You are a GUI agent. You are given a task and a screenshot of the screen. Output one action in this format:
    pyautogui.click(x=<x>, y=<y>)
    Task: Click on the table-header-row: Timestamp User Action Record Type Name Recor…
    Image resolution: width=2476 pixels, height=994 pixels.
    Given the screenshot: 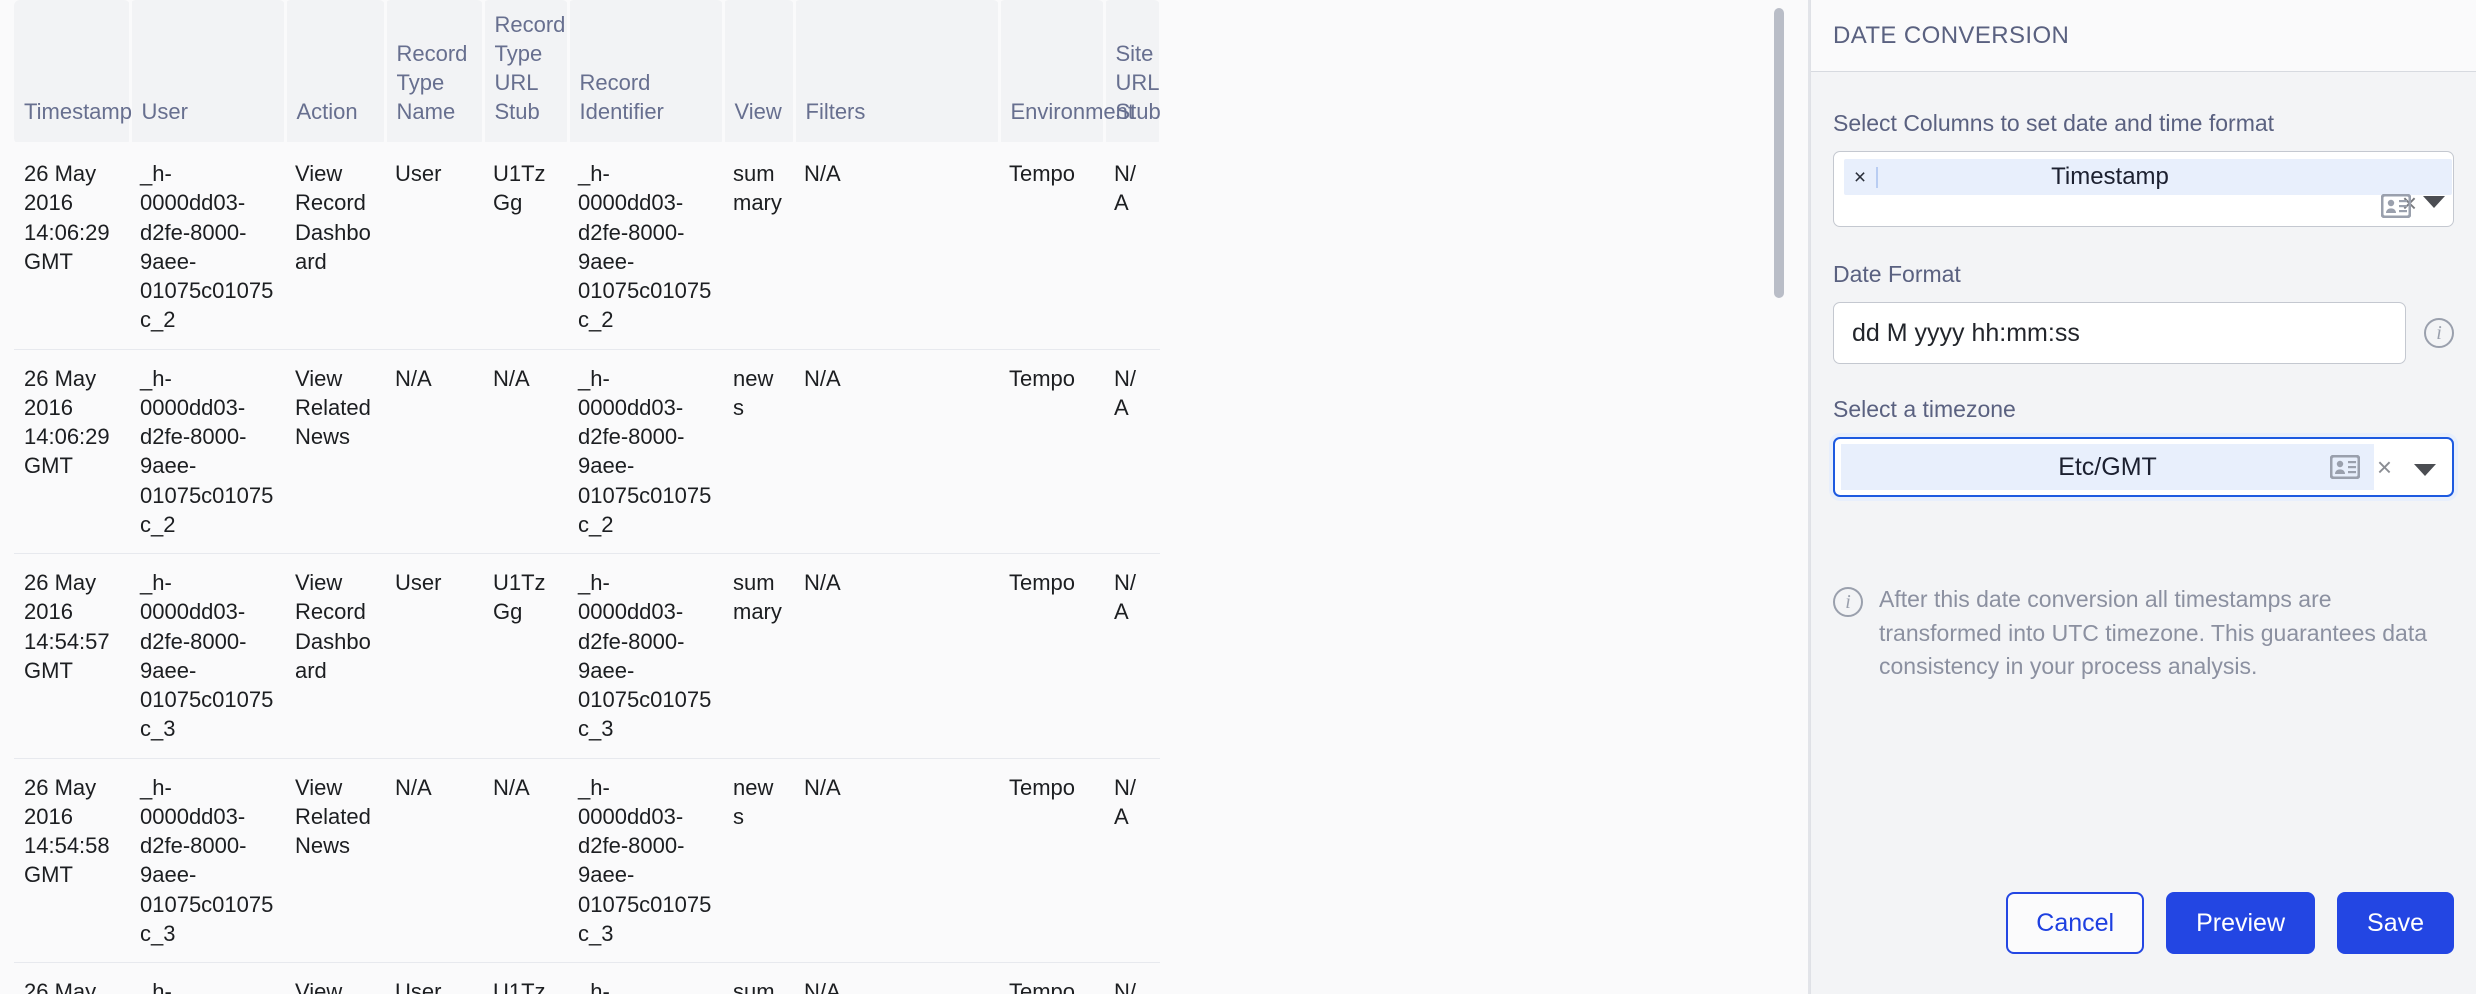 What is the action you would take?
    pyautogui.click(x=588, y=73)
    